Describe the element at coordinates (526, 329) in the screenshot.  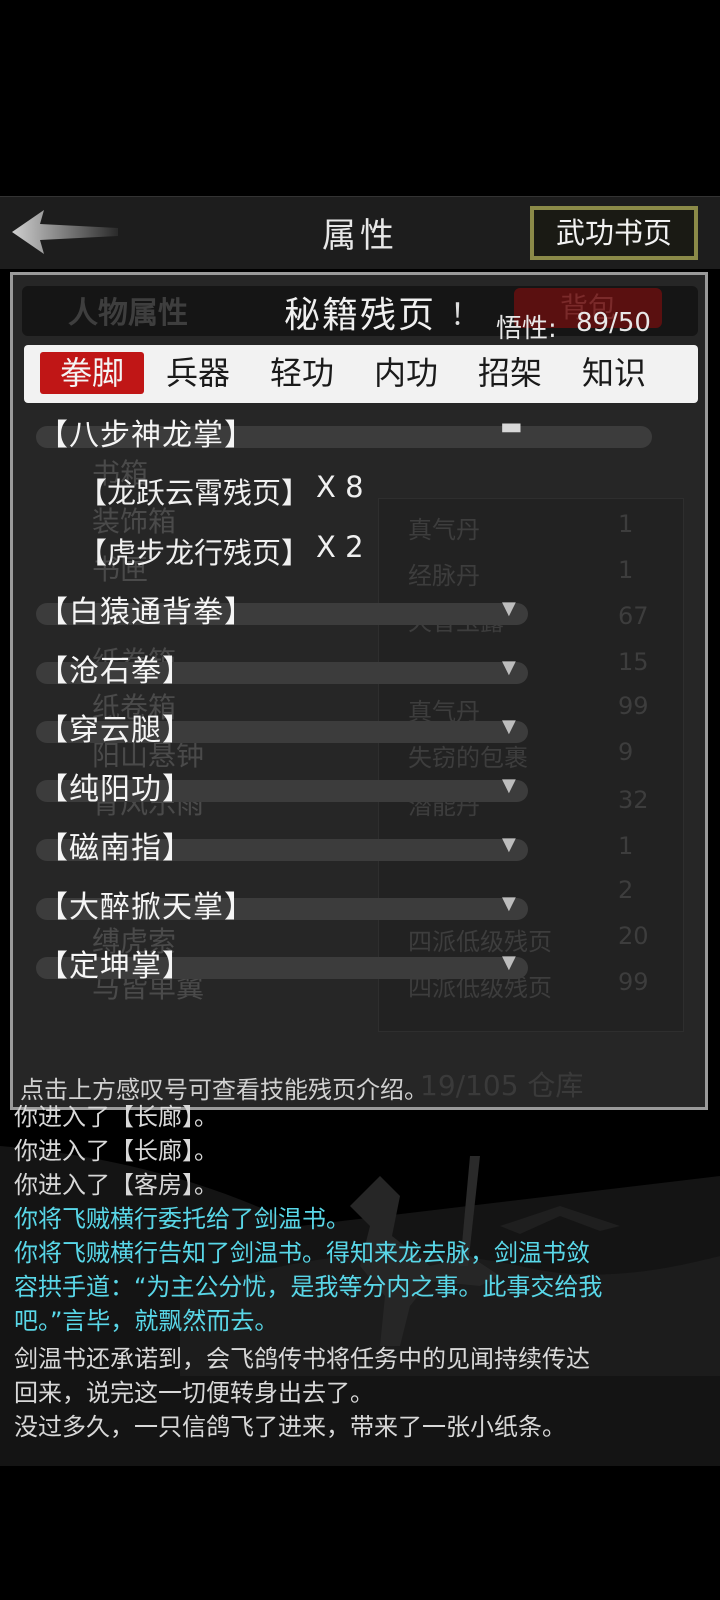
I see `comprehension-label: 悟性:` at that location.